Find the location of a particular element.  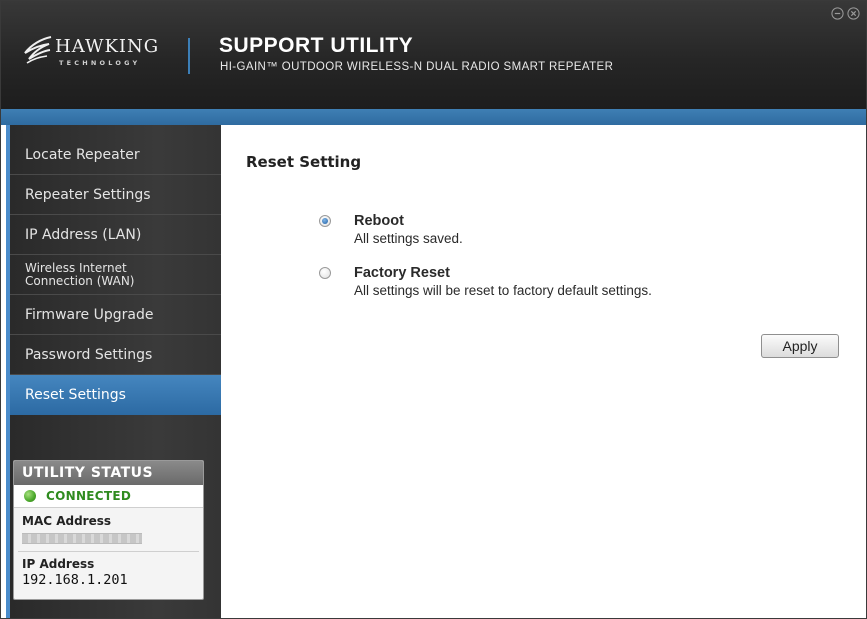

status-heading: UTILITY STATUS is located at coordinates (108, 473).